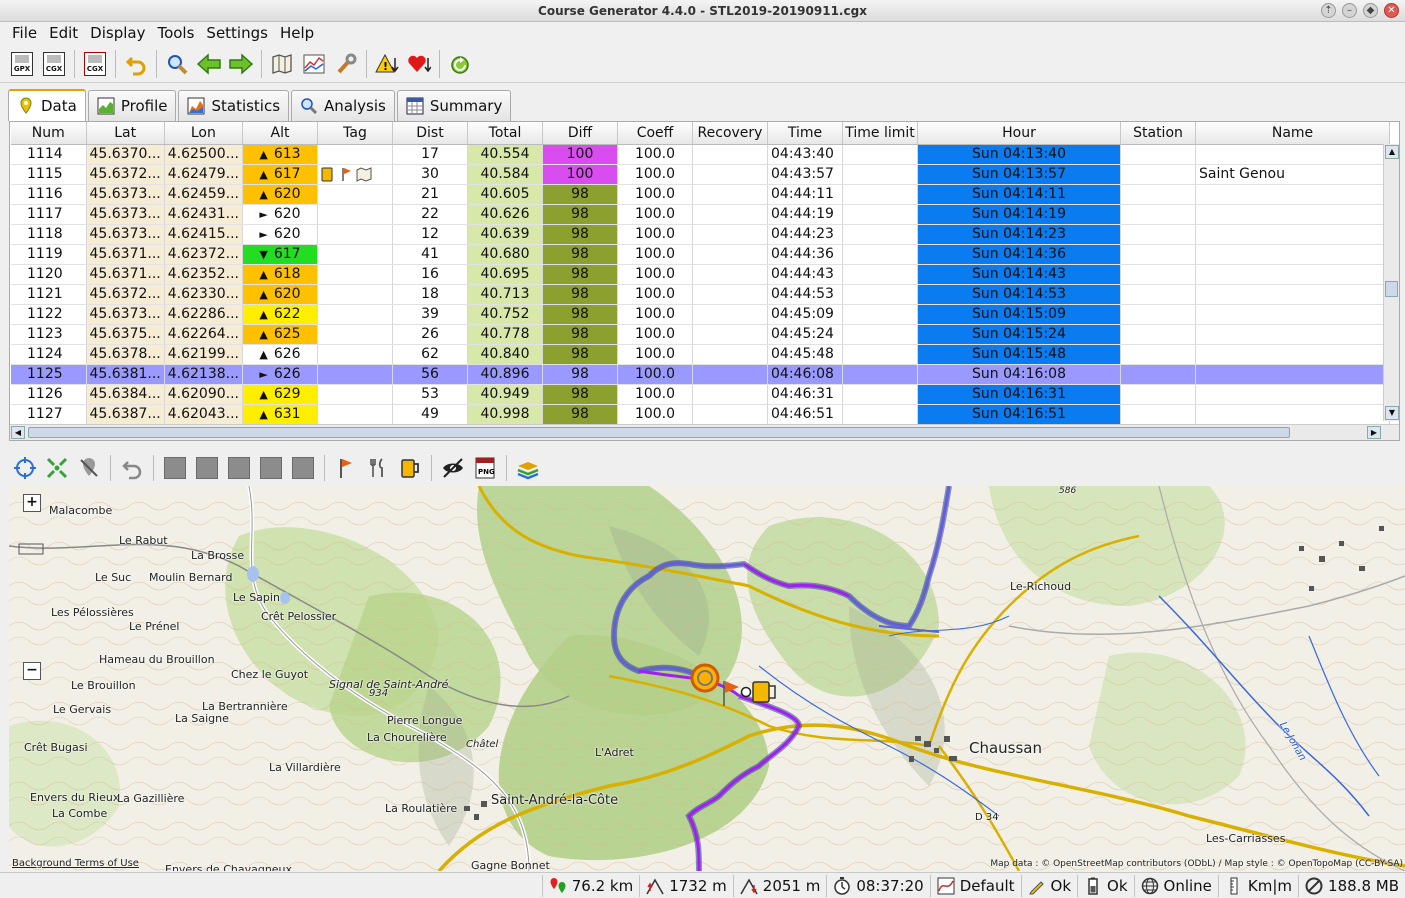  Describe the element at coordinates (505, 374) in the screenshot. I see `cell-total: 40.896` at that location.